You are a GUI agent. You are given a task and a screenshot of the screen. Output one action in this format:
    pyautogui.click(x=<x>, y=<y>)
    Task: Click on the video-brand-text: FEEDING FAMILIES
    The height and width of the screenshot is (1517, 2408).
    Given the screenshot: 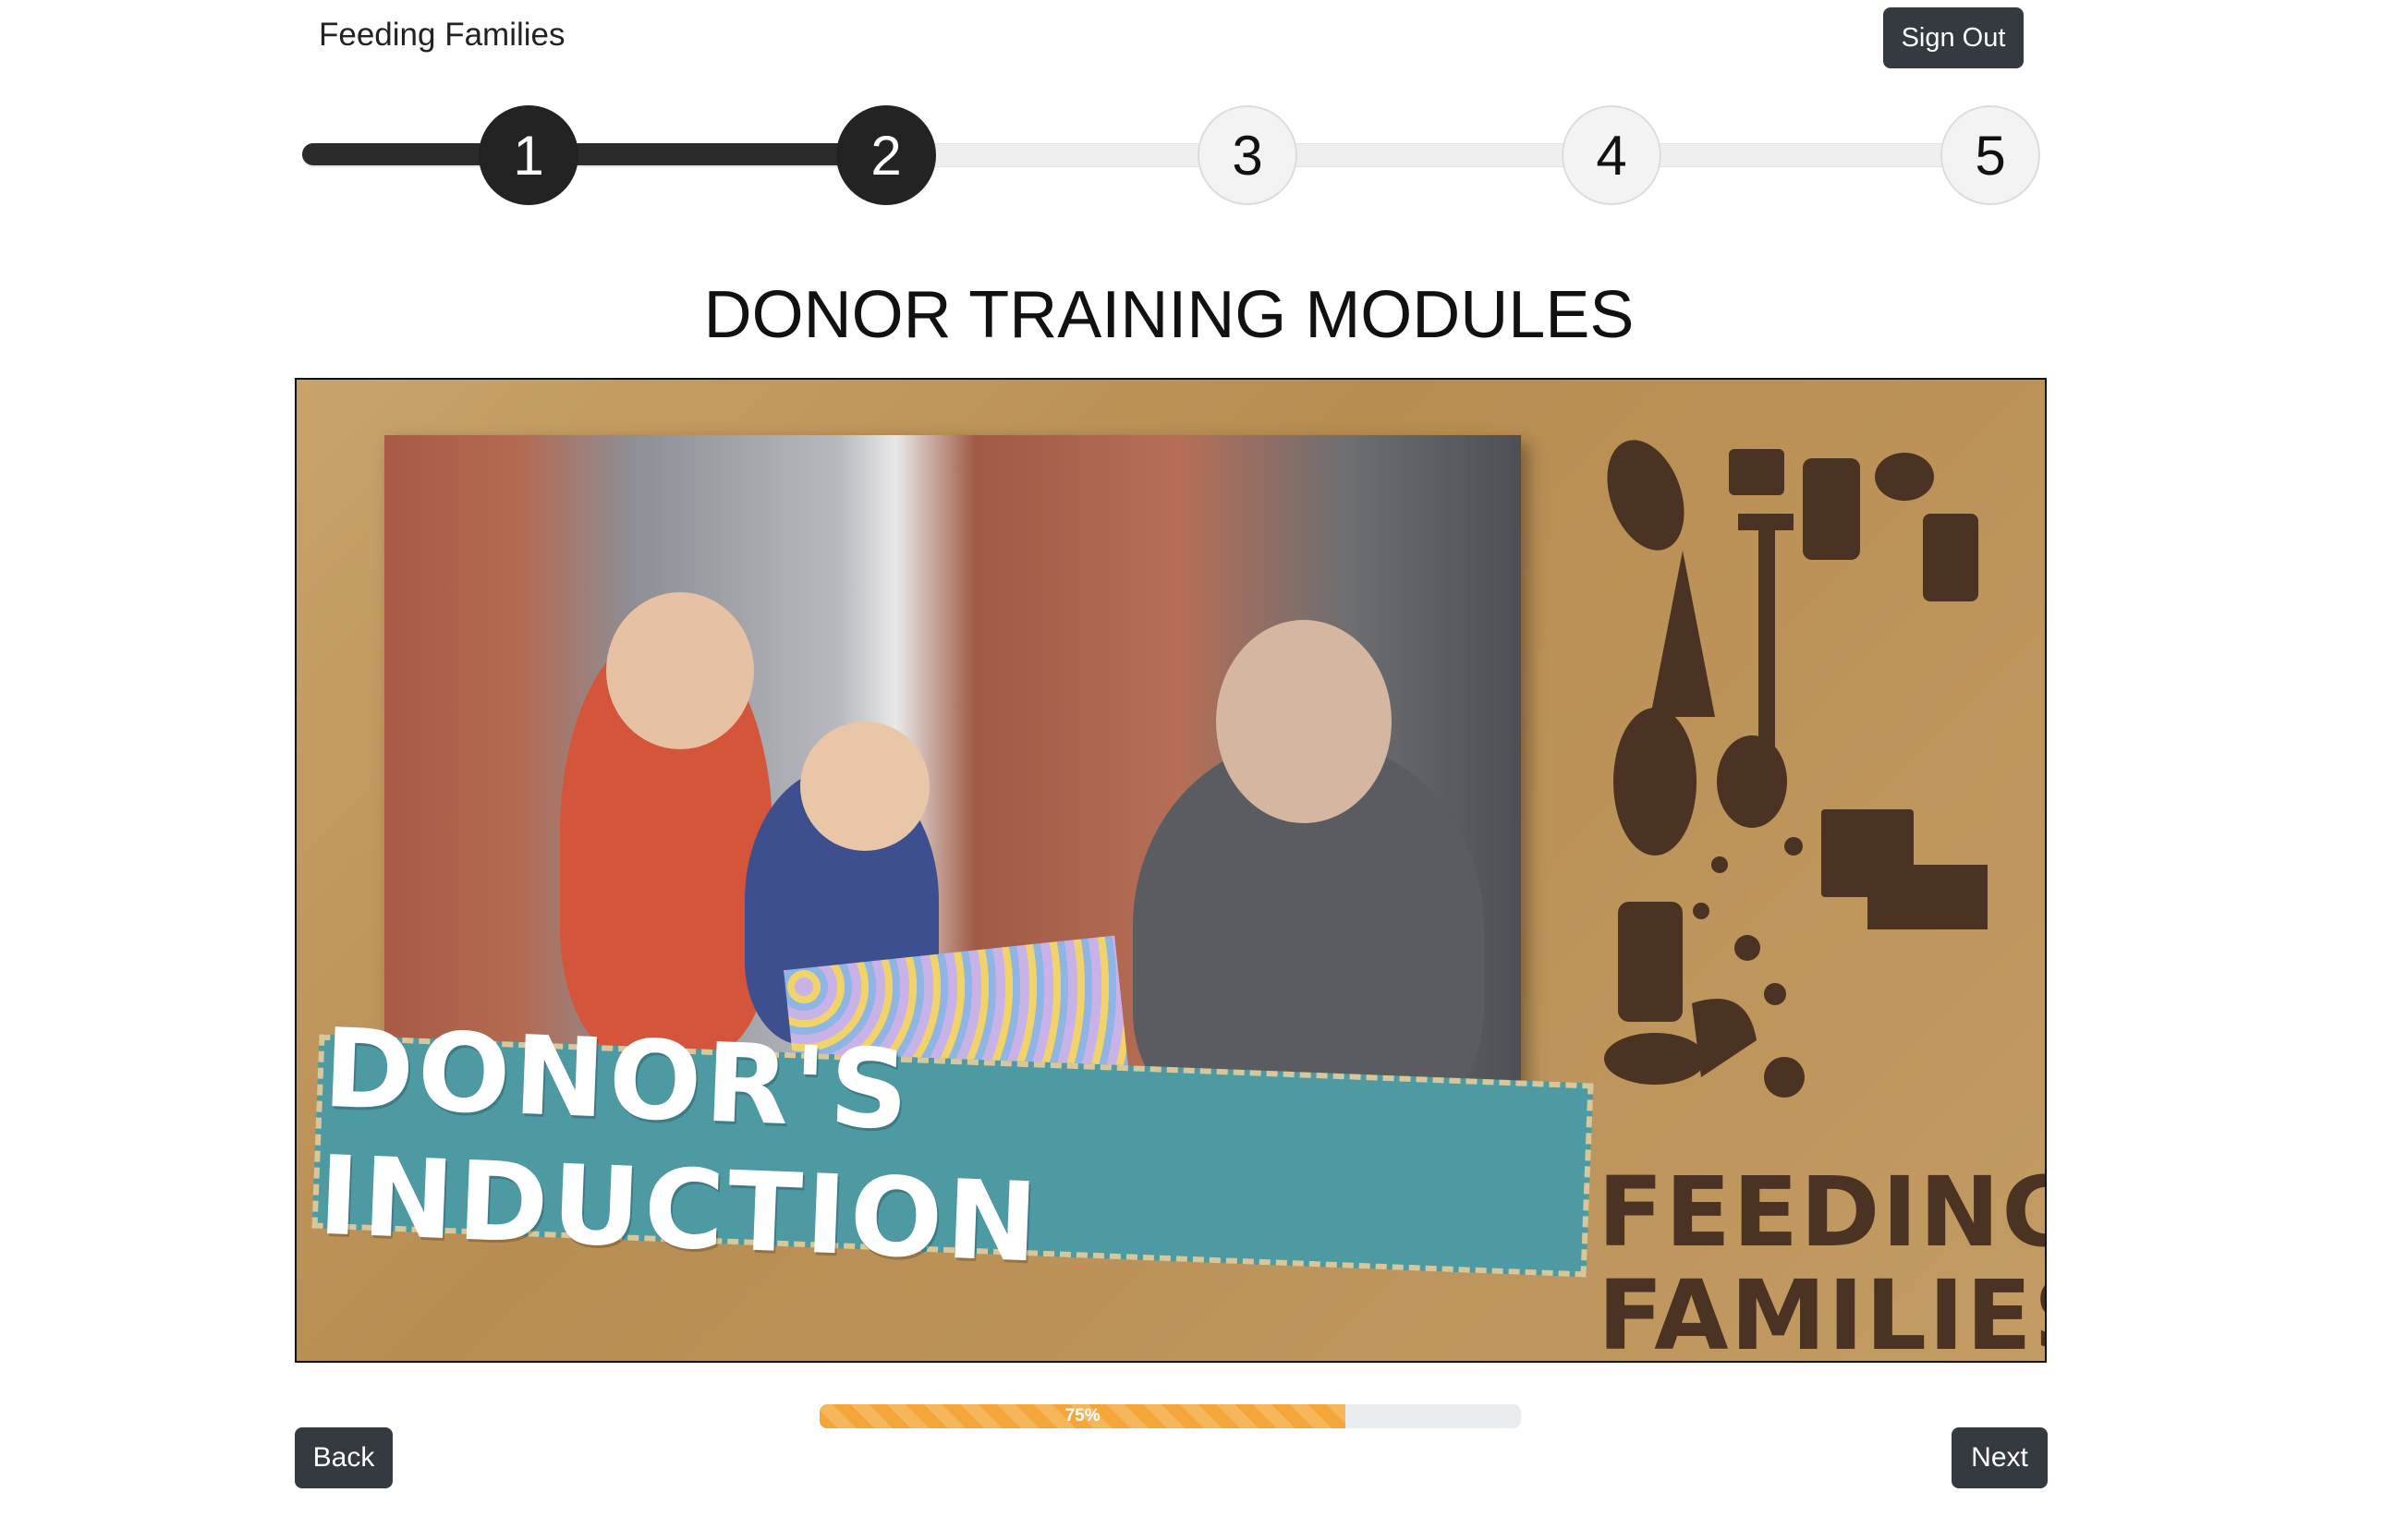 What is the action you would take?
    pyautogui.click(x=1822, y=1259)
    